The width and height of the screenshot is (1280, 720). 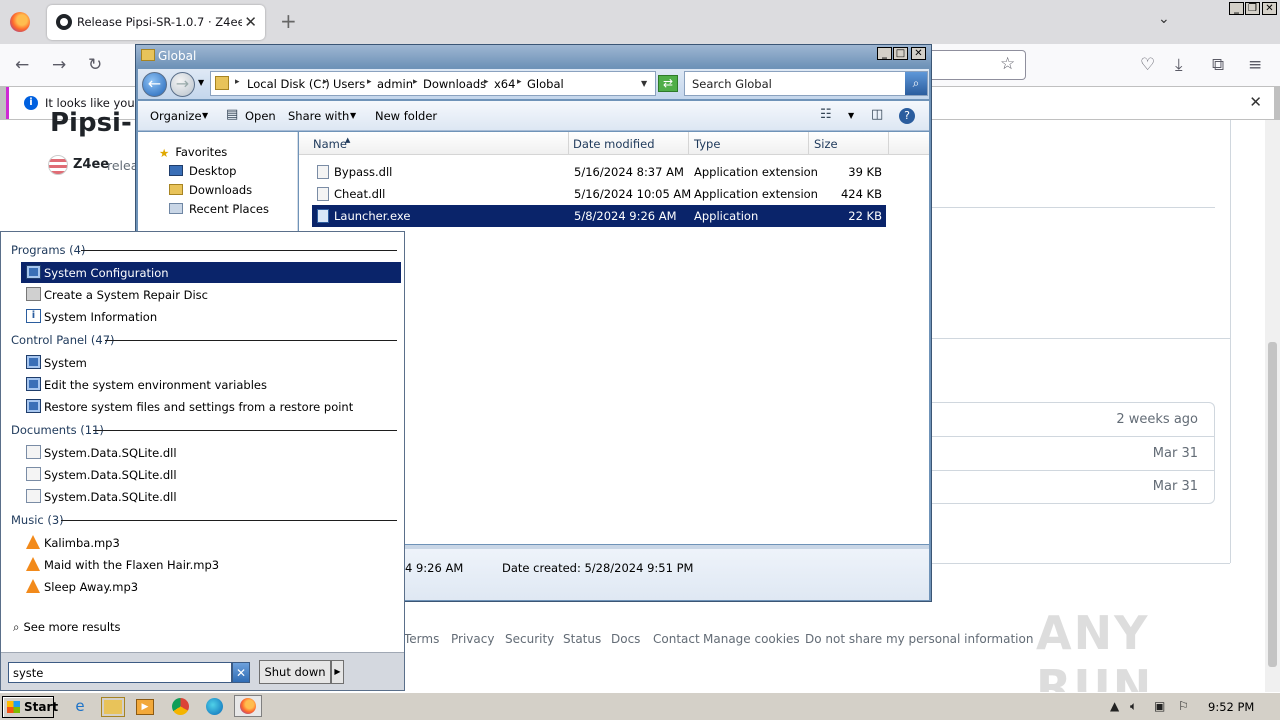 I want to click on share-with-button: Share with, so click(x=318, y=116).